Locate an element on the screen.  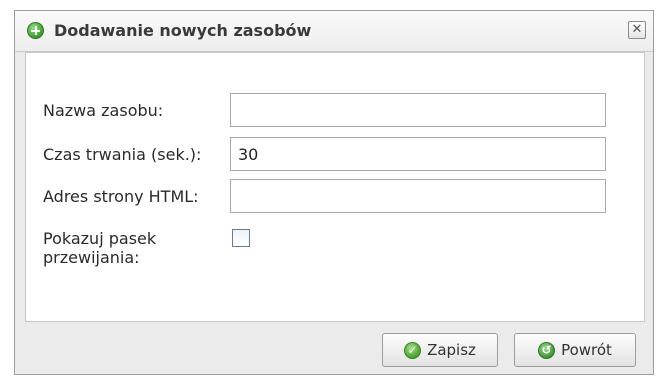
checkmark-icon: ✓ is located at coordinates (413, 350).